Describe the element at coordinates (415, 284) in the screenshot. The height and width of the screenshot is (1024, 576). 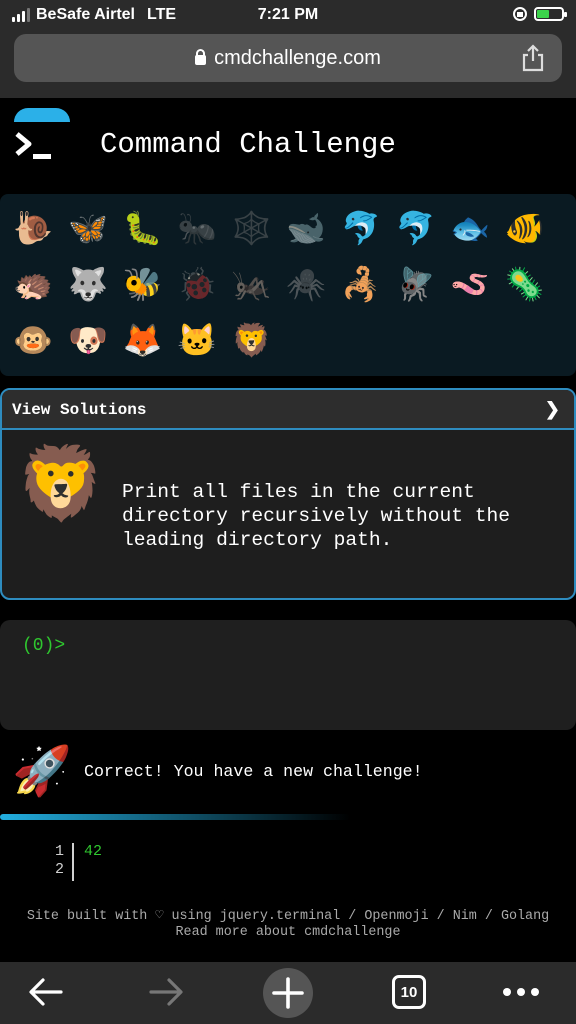
I see `fly-icon: 🪰` at that location.